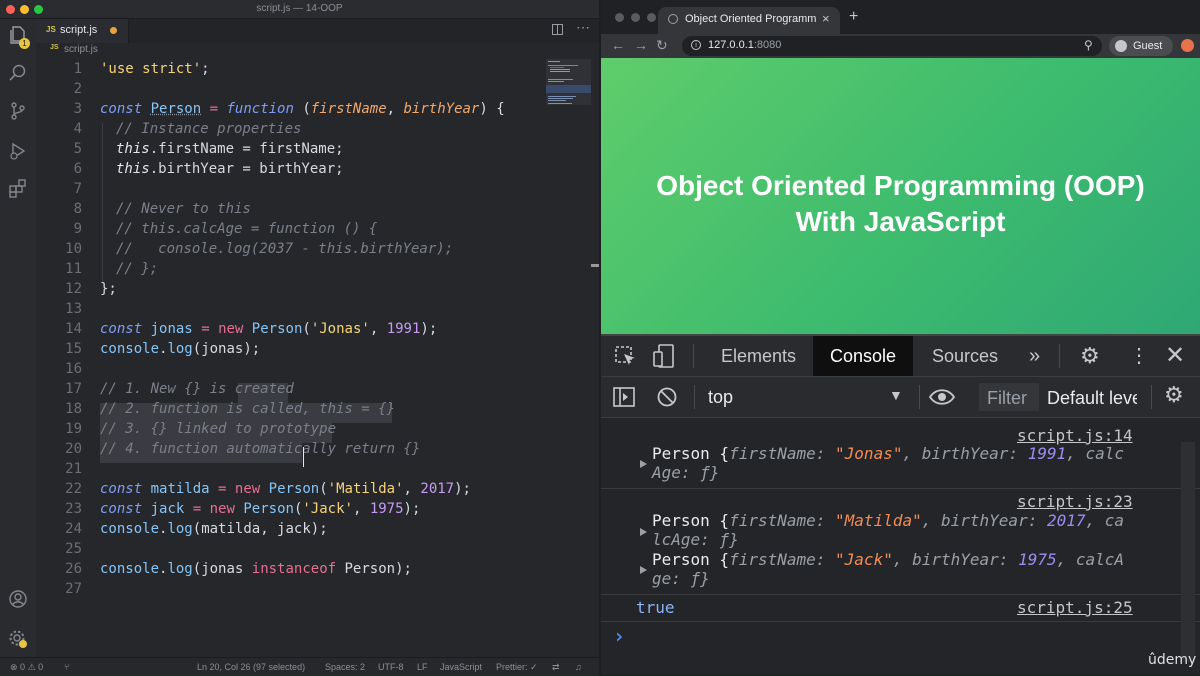 Image resolution: width=1200 pixels, height=676 pixels. I want to click on address-bar: i 127.0.0.1:8080 ⚲, so click(892, 46).